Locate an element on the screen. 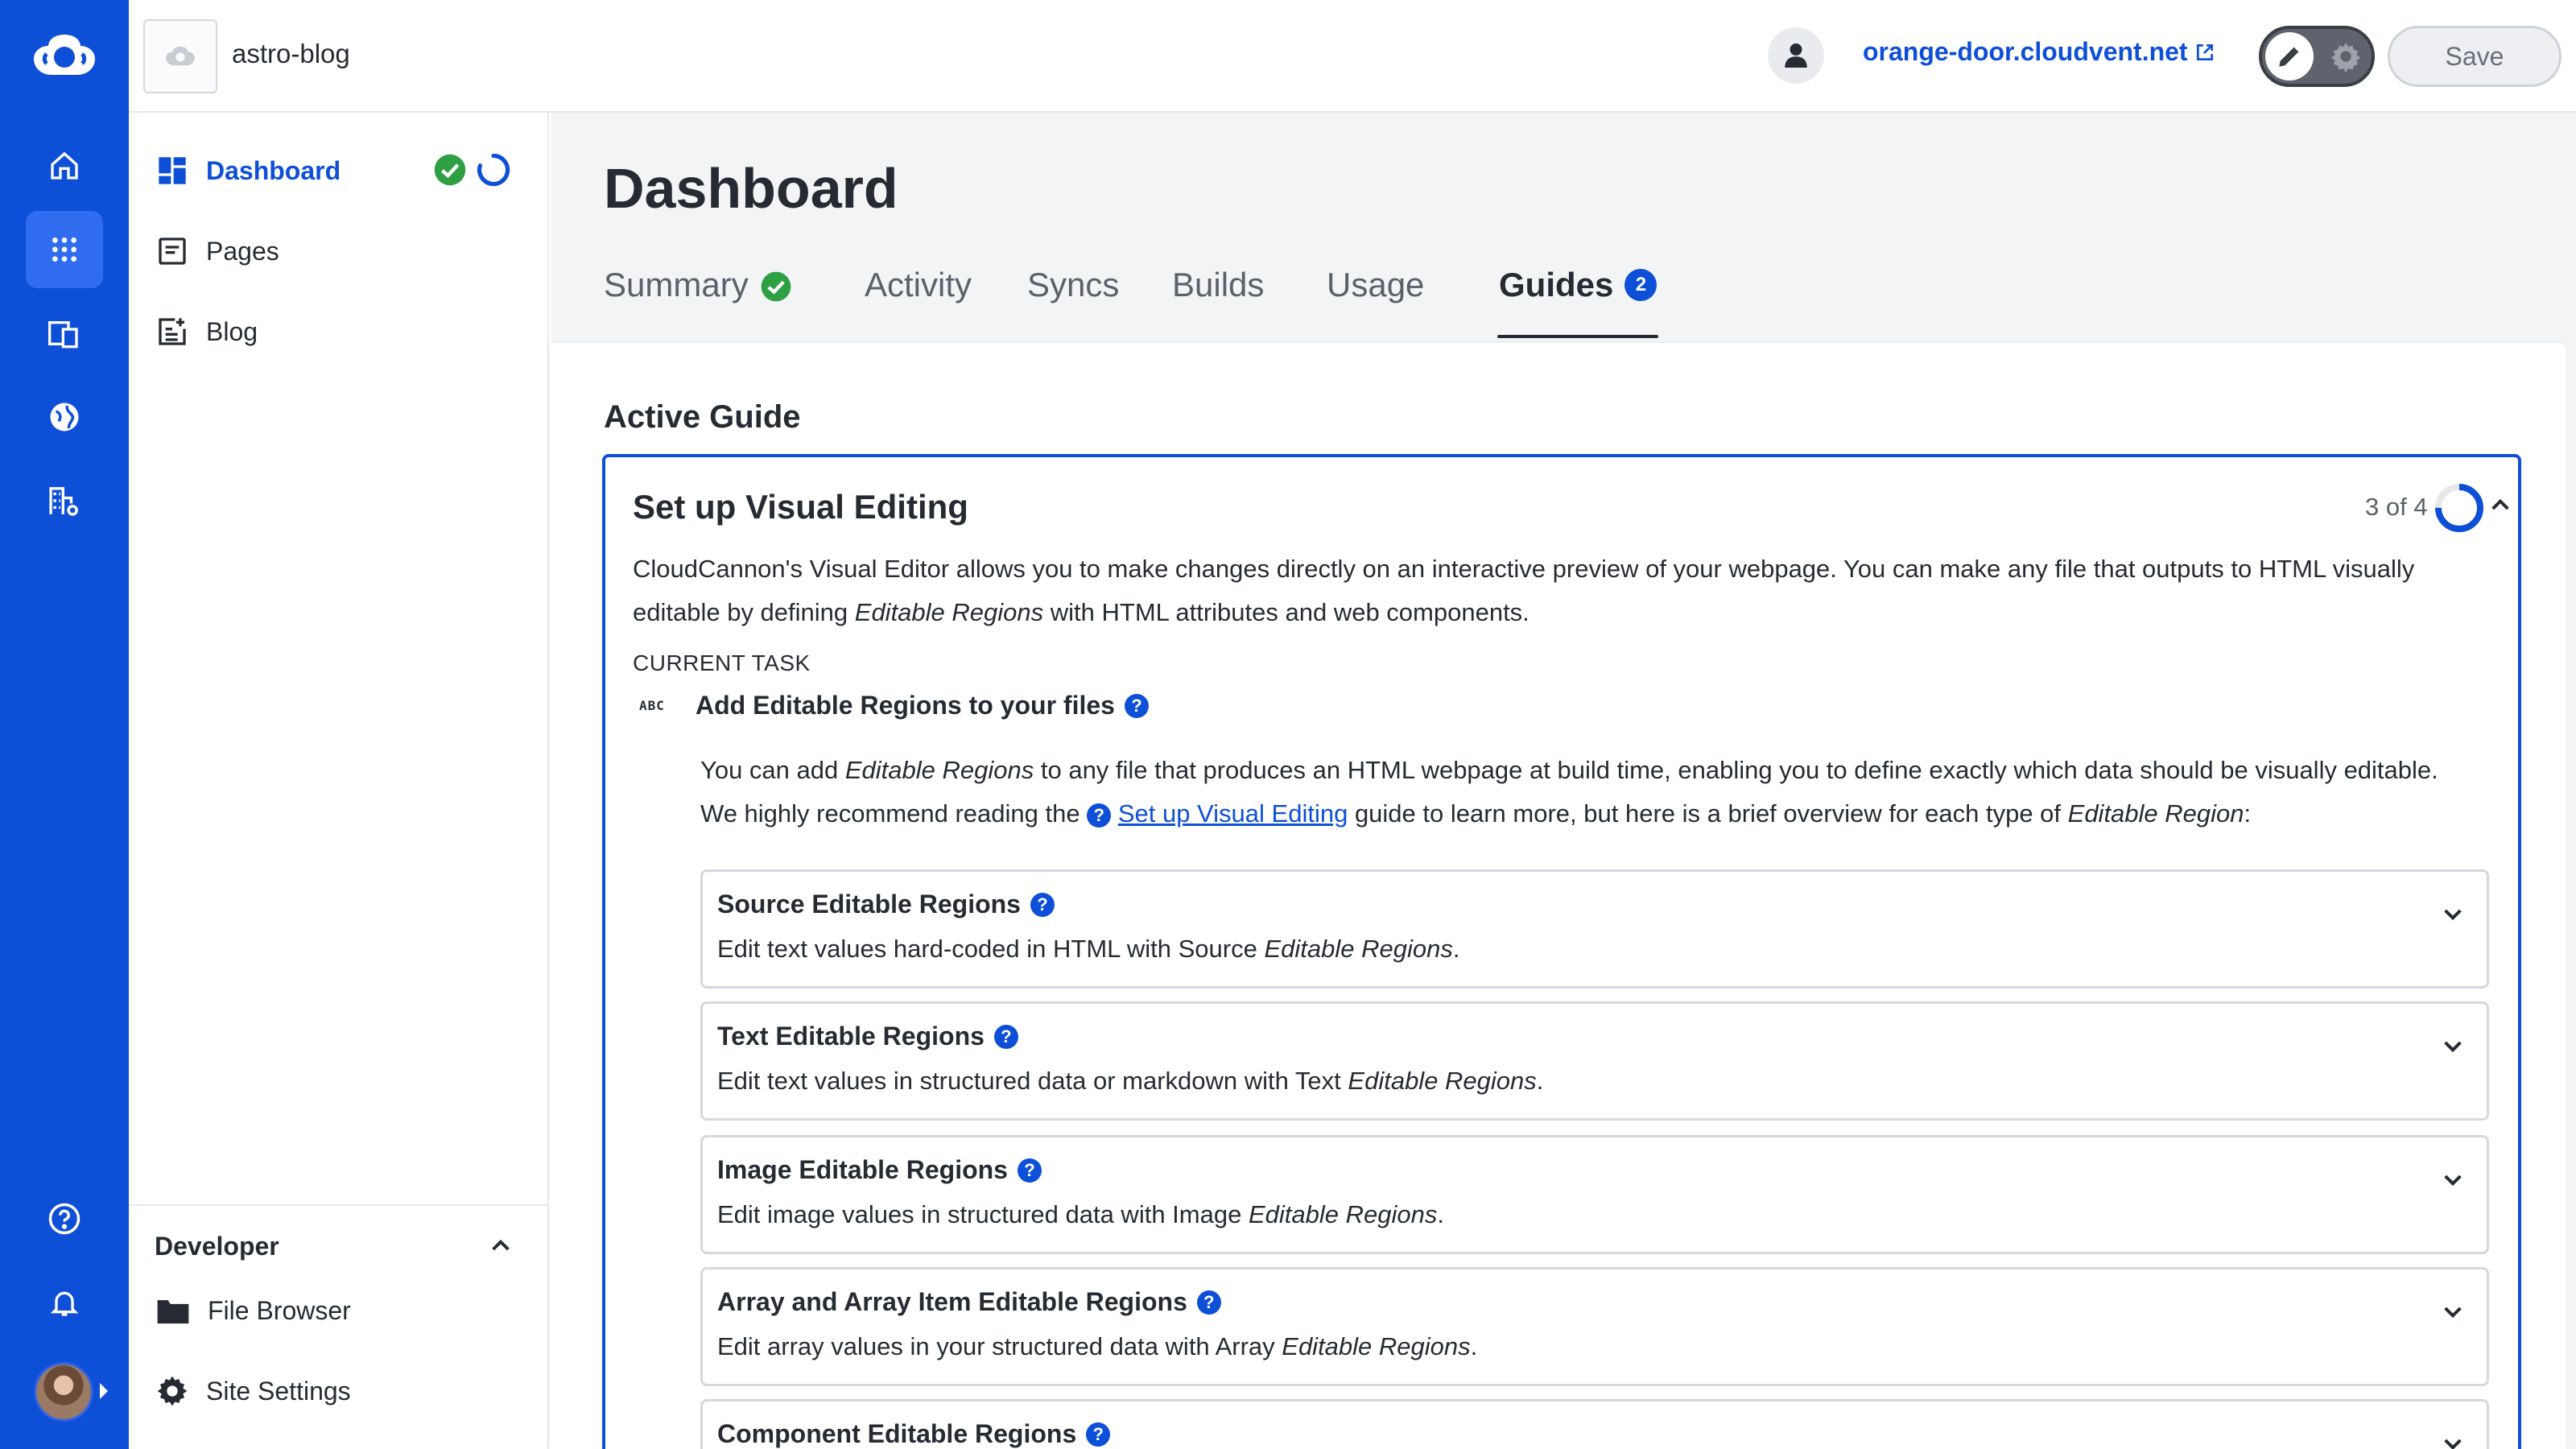  region-title-text: Component Editable Regions is located at coordinates (897, 1433).